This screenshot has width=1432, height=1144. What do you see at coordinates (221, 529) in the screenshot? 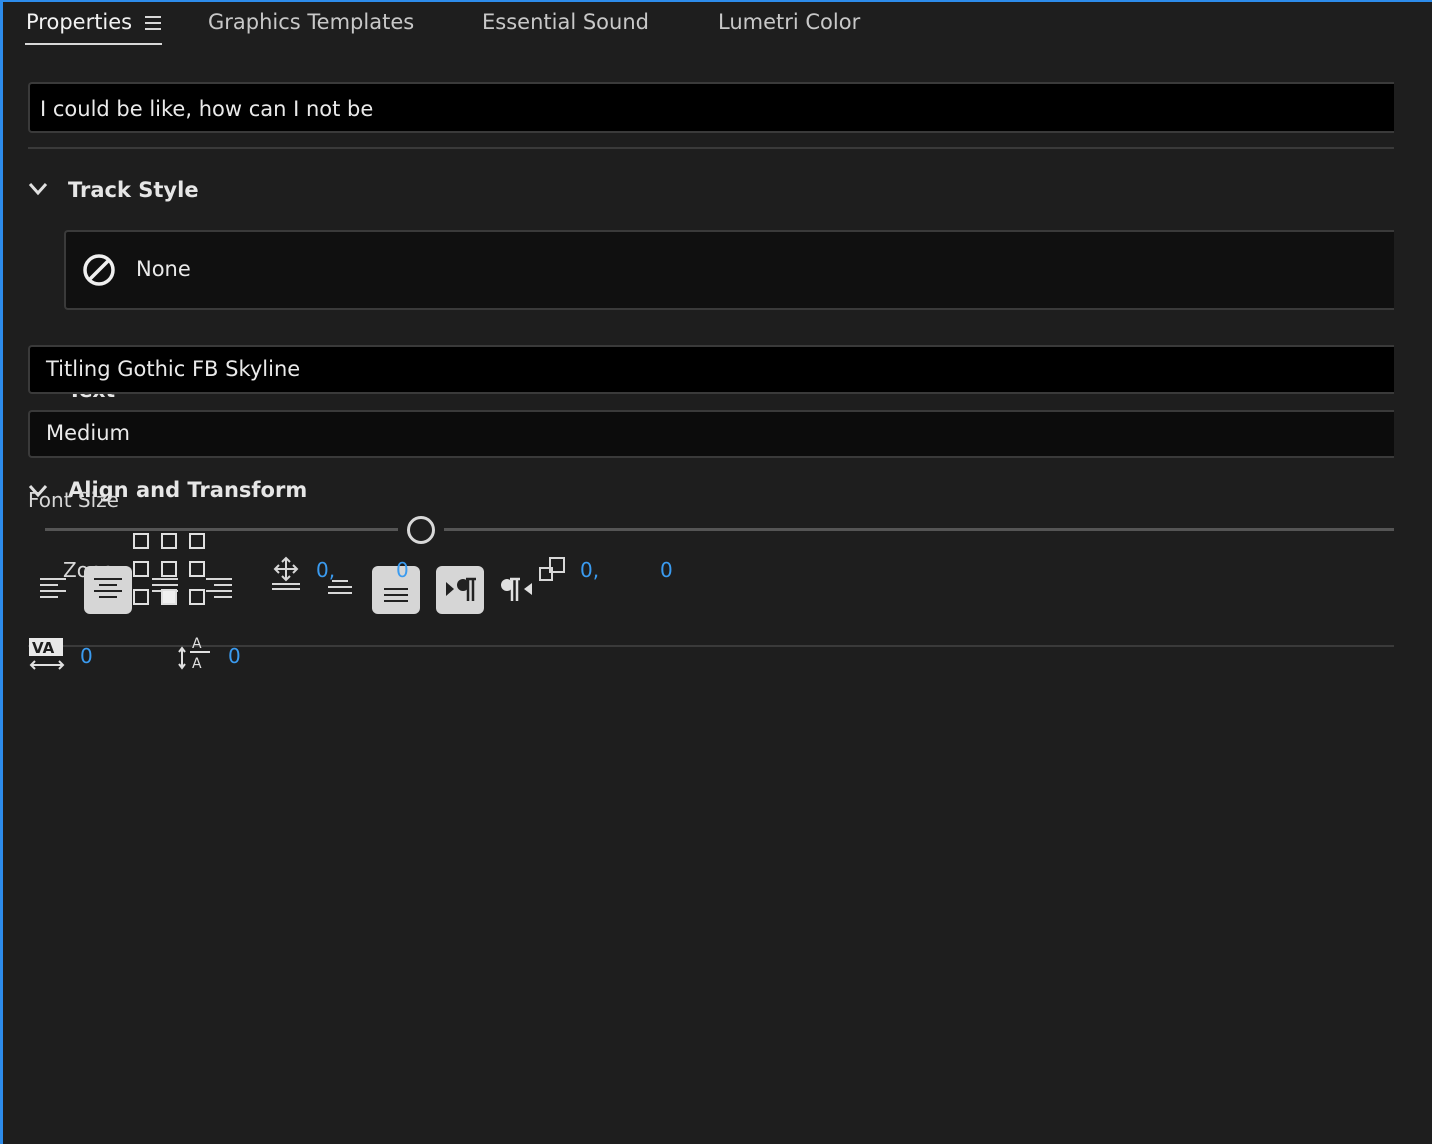
I see `font-size-slider-track` at bounding box center [221, 529].